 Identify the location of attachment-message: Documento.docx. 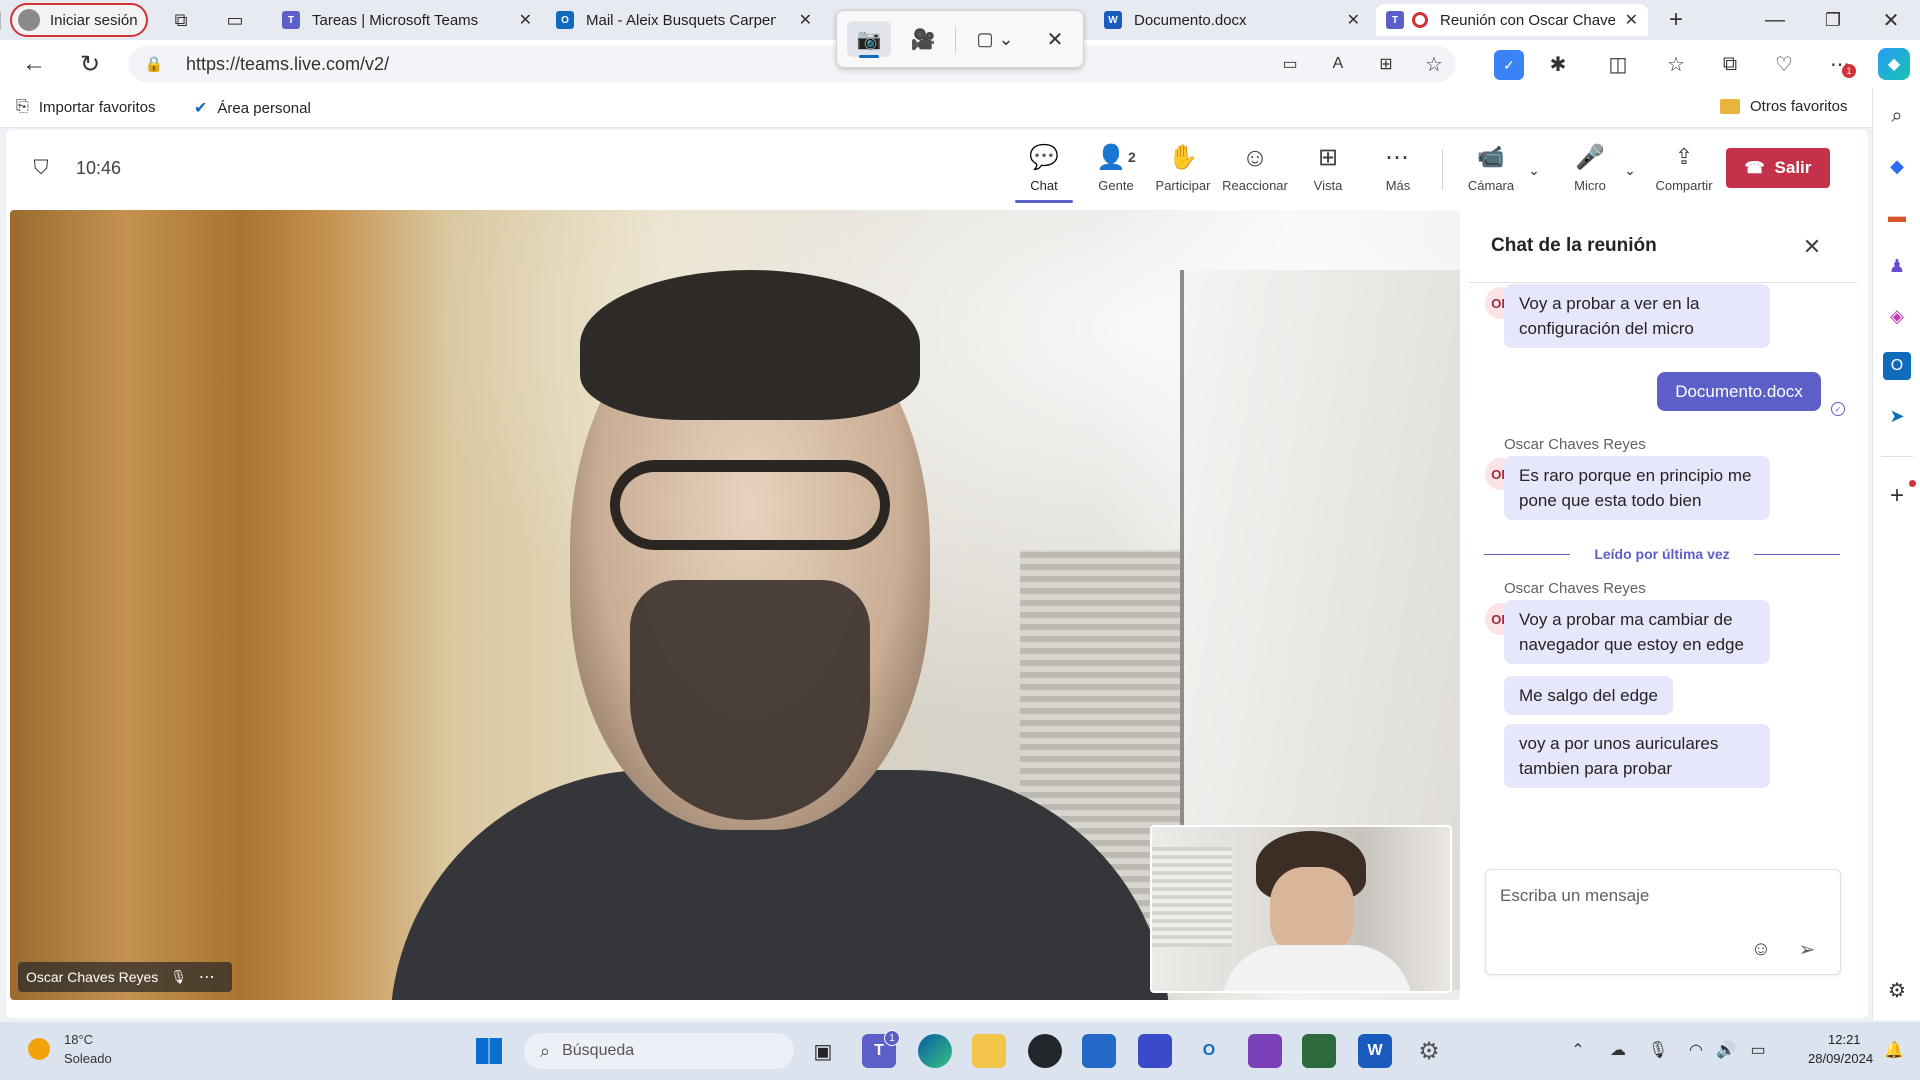
(1739, 391).